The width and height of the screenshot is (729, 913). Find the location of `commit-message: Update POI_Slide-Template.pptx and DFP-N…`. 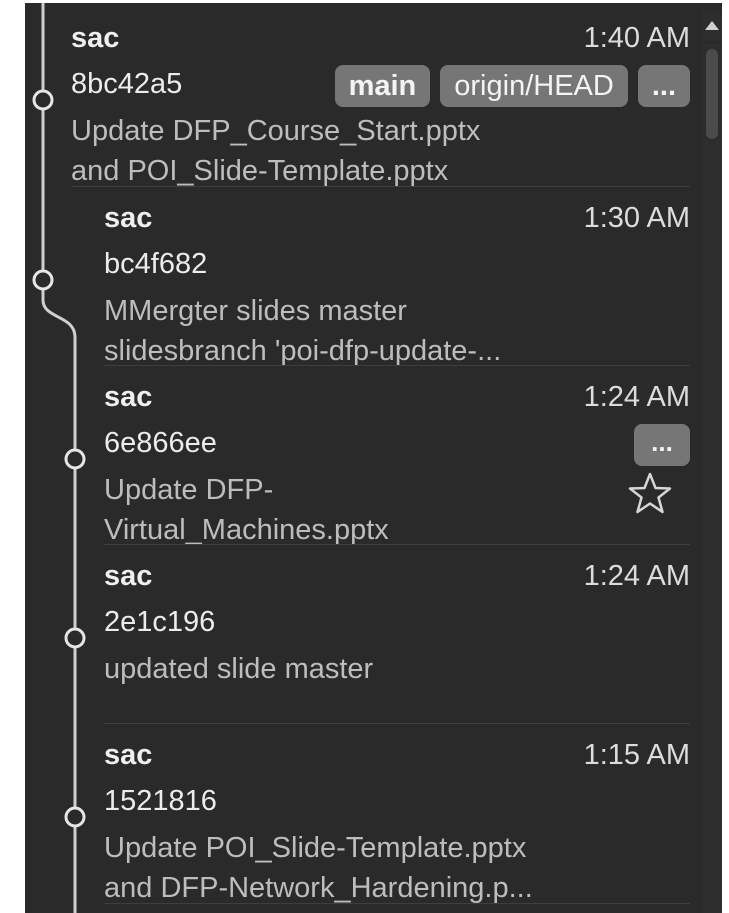

commit-message: Update POI_Slide-Template.pptx and DFP-N… is located at coordinates (377, 868).